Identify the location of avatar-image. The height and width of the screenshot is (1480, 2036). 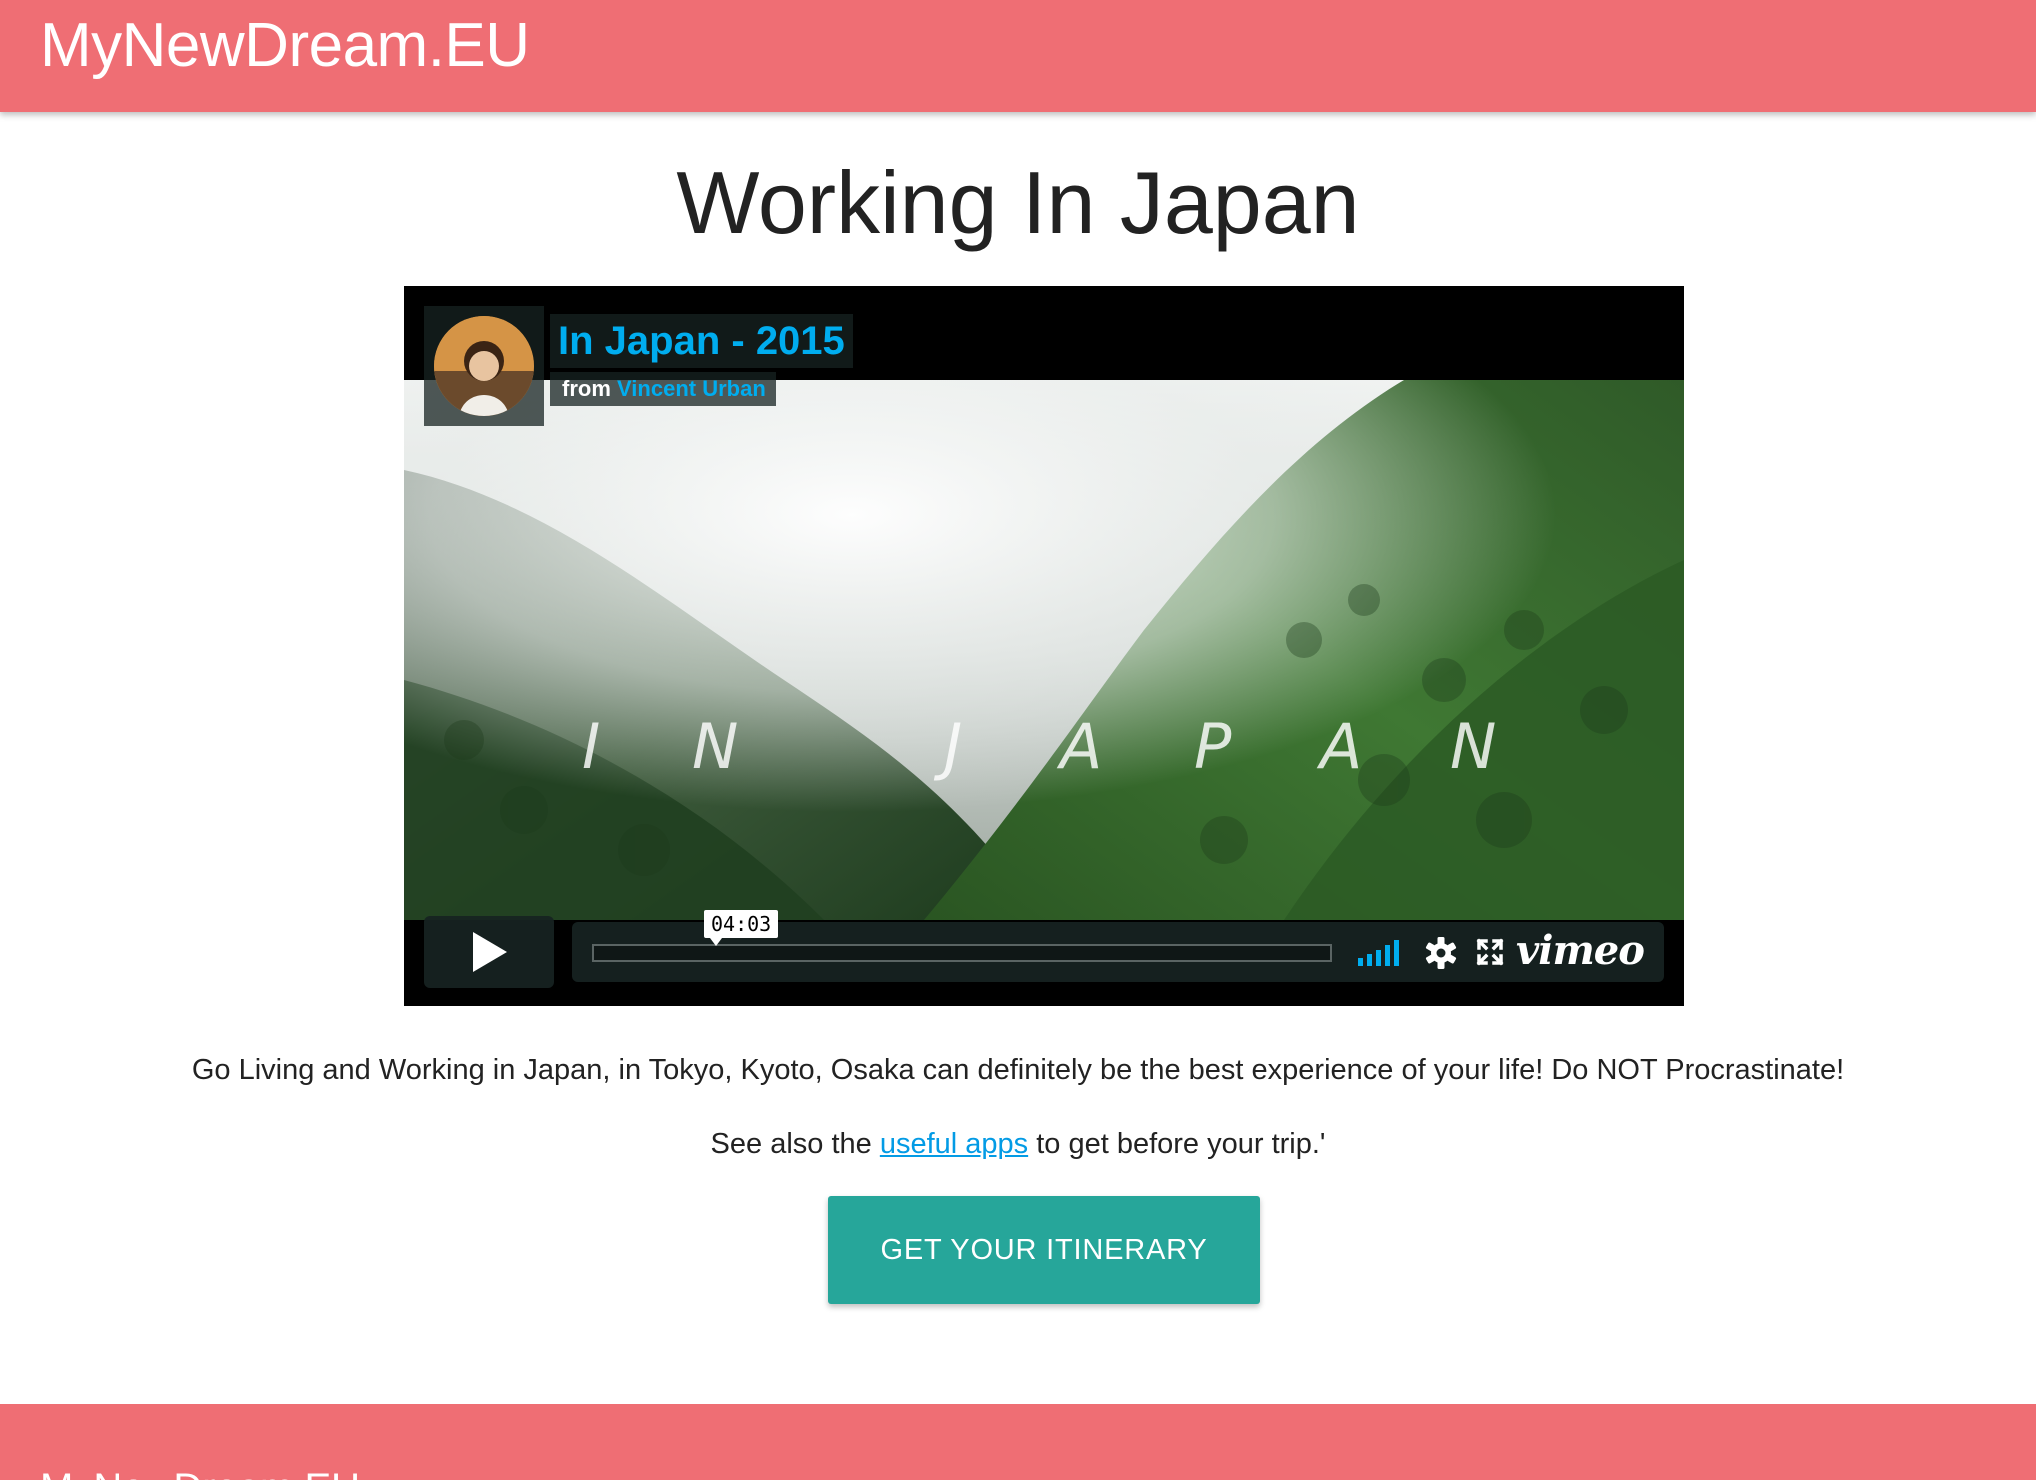
(484, 366).